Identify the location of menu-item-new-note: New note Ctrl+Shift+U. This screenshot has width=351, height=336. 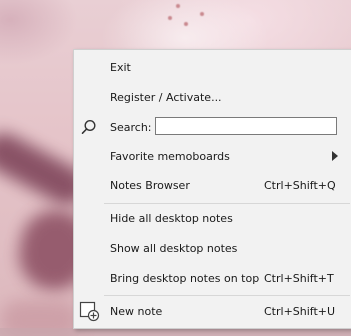
(212, 311).